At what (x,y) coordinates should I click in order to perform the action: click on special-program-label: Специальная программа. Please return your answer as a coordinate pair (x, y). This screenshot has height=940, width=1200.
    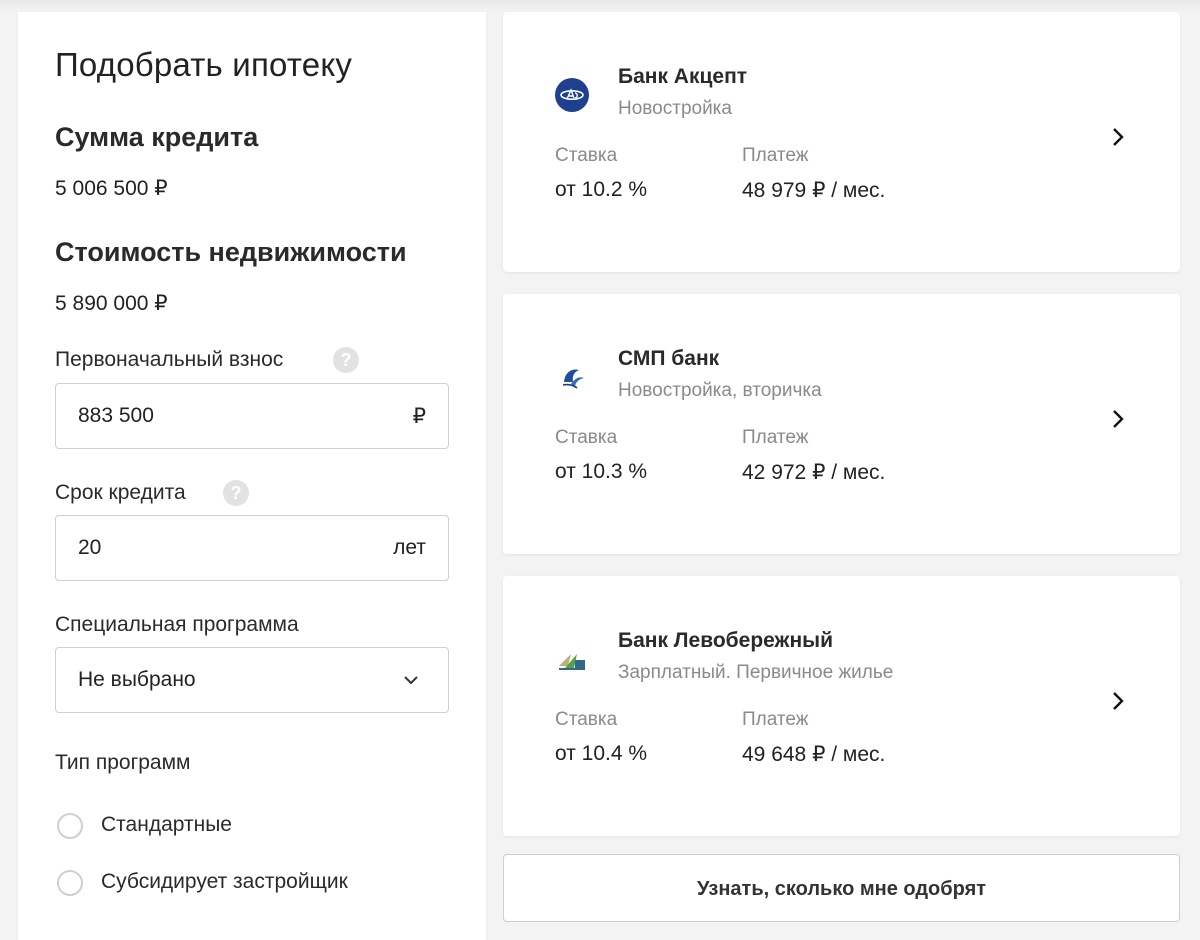
    Looking at the image, I should click on (177, 624).